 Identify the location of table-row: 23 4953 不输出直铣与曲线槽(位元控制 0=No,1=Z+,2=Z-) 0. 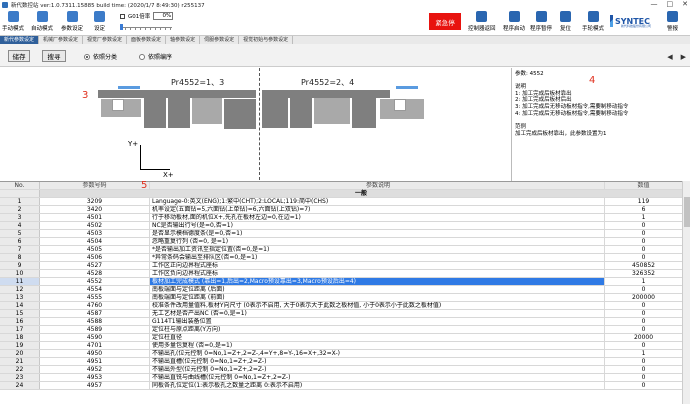
(341, 378).